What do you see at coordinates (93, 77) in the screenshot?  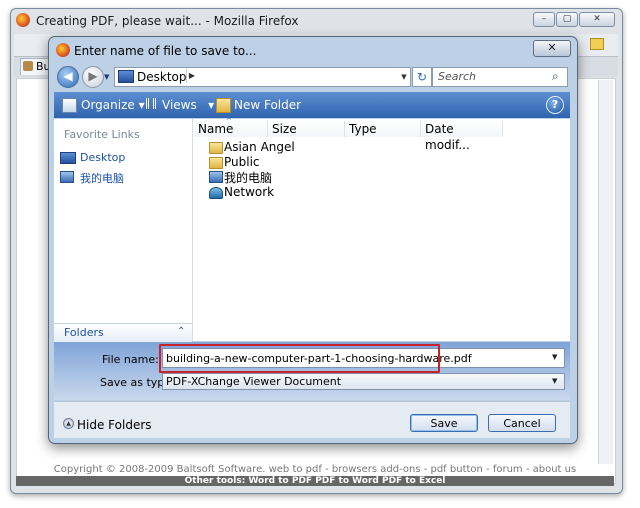 I see `forward-button: ▶` at bounding box center [93, 77].